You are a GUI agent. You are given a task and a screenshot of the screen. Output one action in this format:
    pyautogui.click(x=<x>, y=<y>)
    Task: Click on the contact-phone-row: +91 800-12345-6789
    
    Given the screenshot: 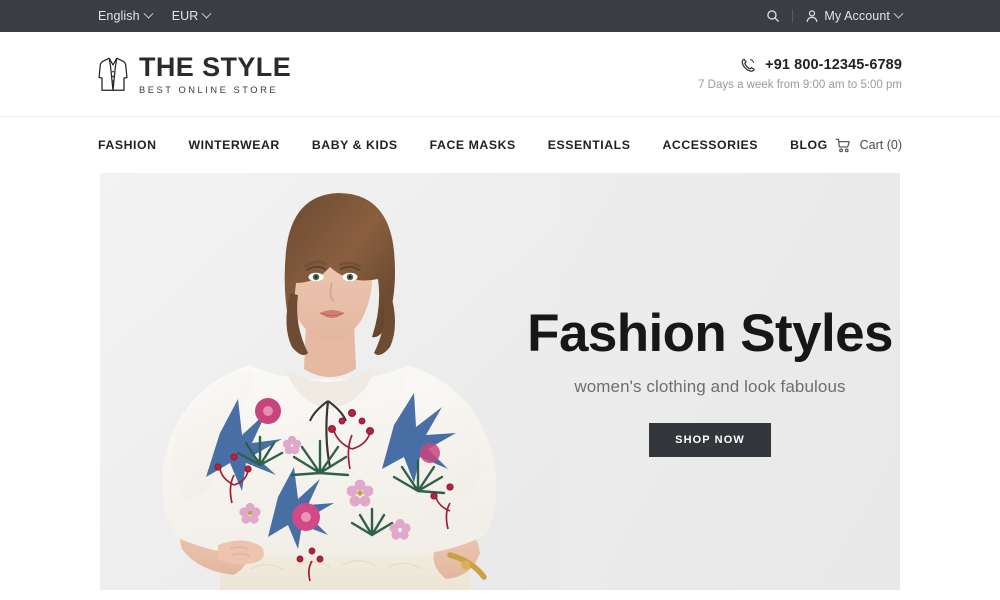 What is the action you would take?
    pyautogui.click(x=800, y=65)
    